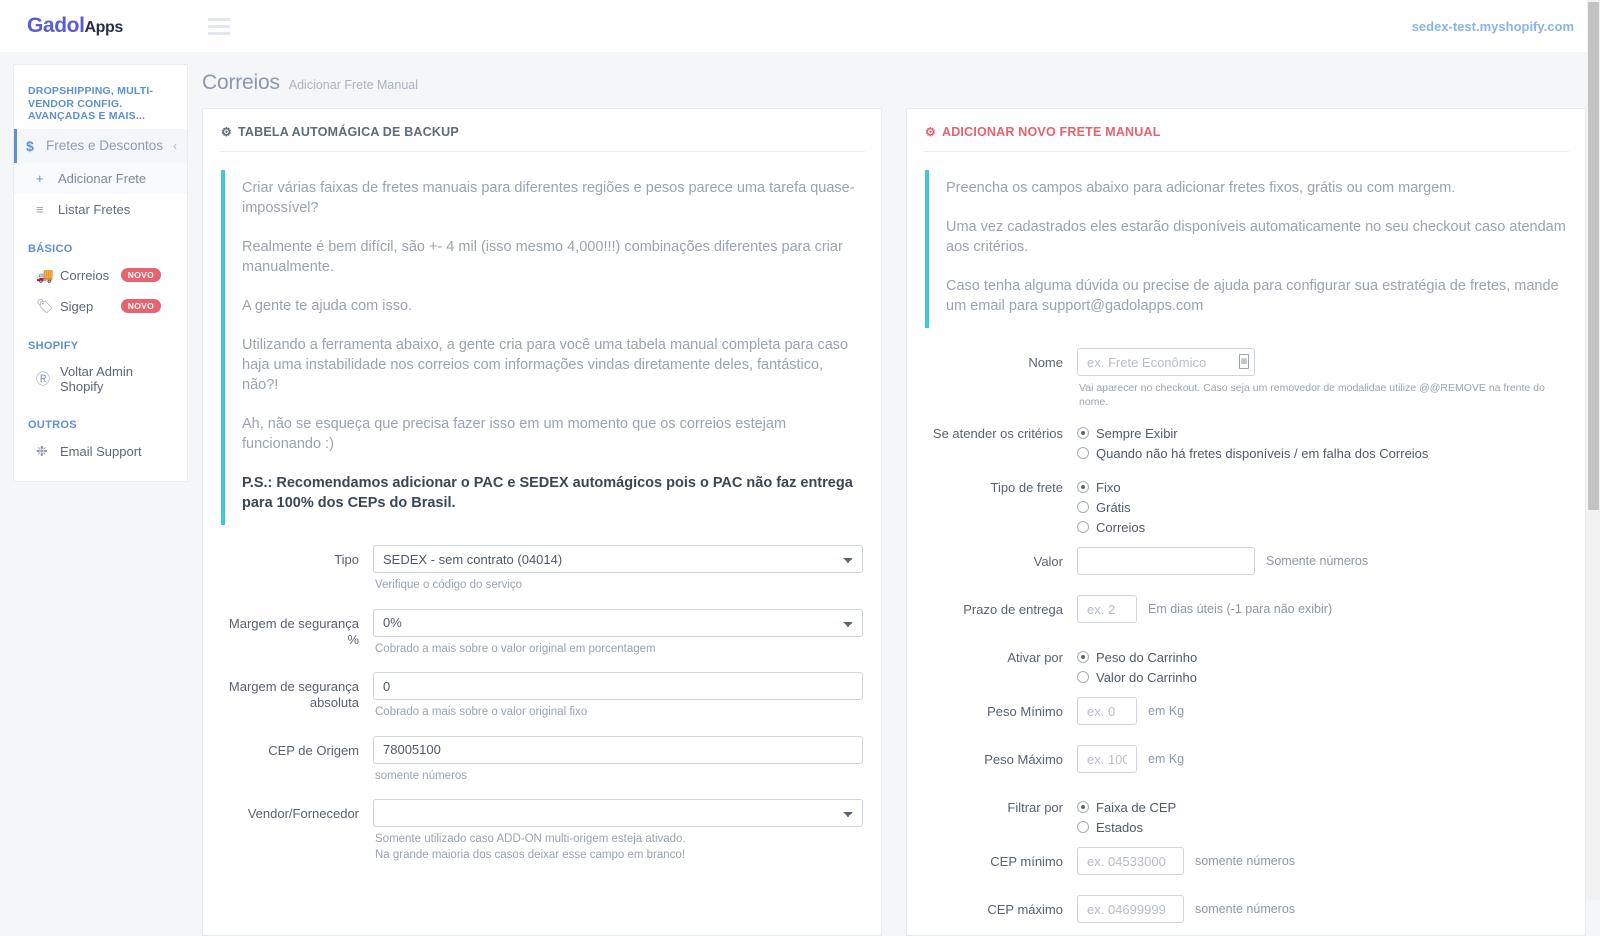 This screenshot has height=936, width=1600. I want to click on radio-fixo: Fixo, so click(1322, 487).